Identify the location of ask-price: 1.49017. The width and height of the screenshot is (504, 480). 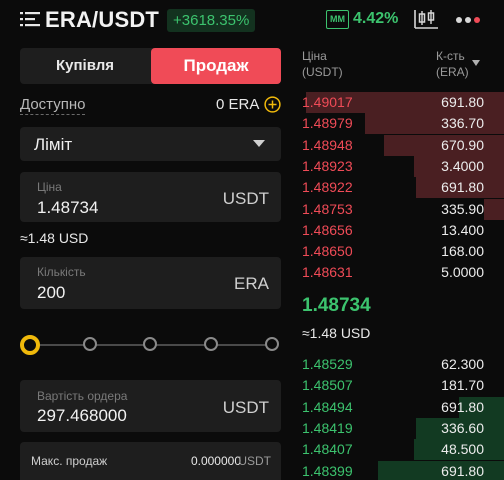
(327, 102).